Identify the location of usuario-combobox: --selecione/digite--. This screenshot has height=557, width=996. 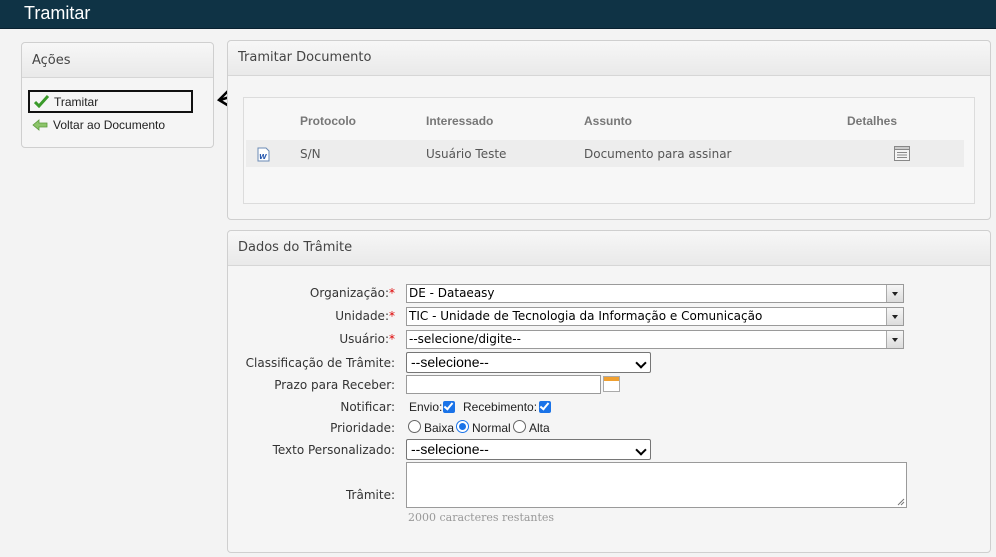
(655, 339).